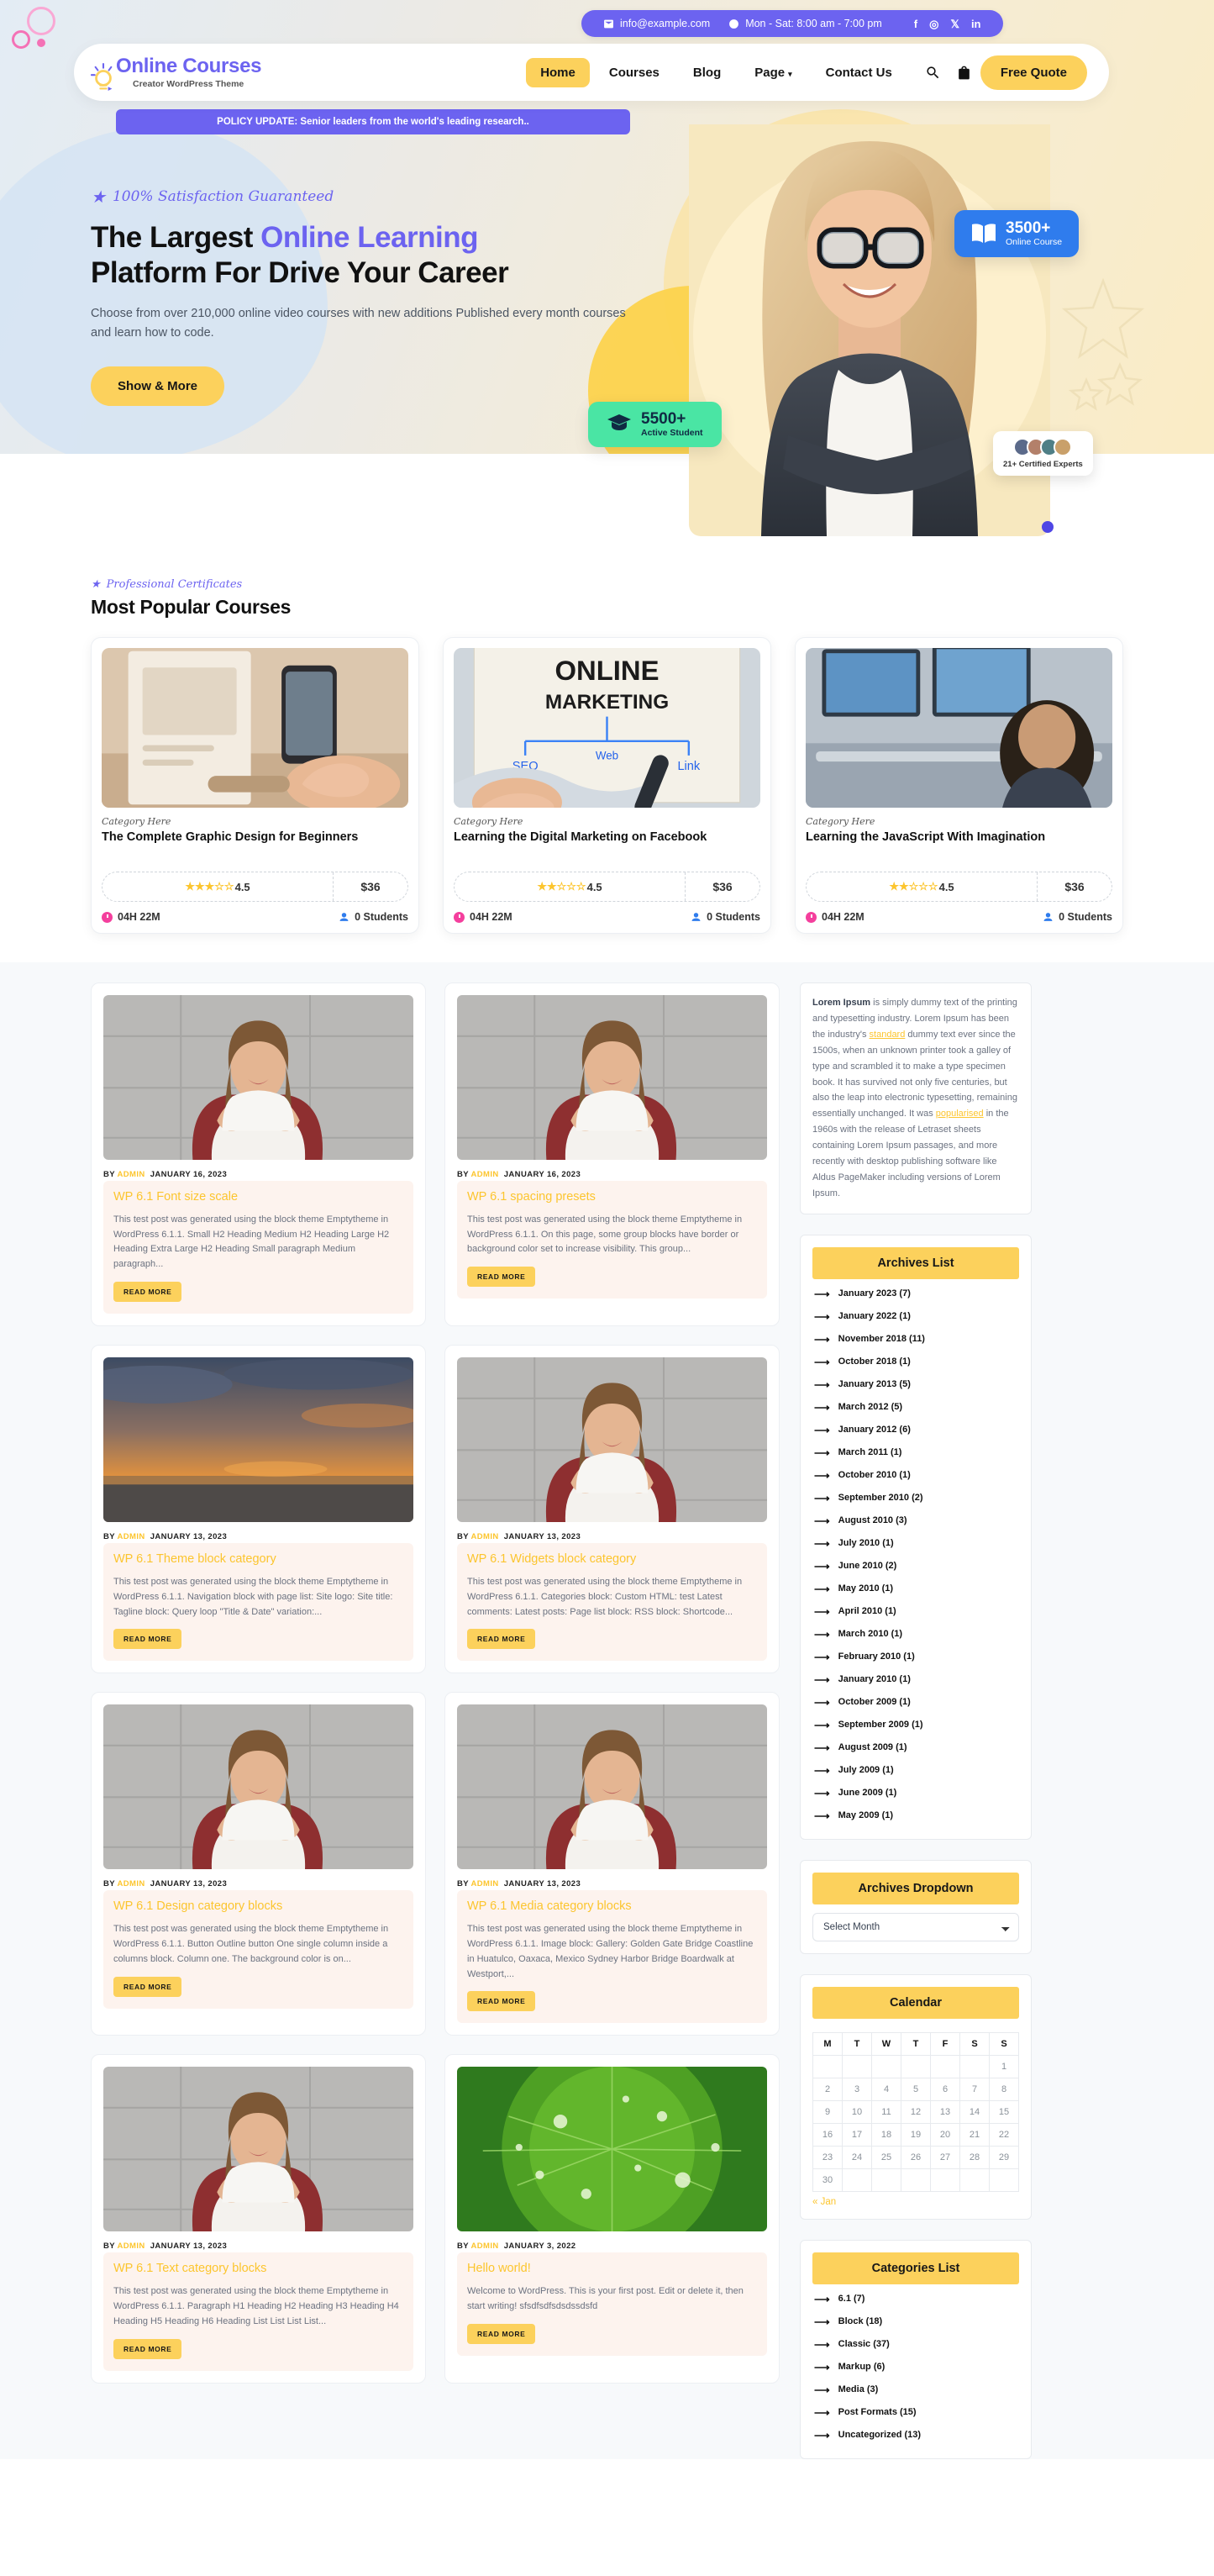 The image size is (1214, 2576). What do you see at coordinates (886, 2157) in the screenshot?
I see `calendar-day: 25` at bounding box center [886, 2157].